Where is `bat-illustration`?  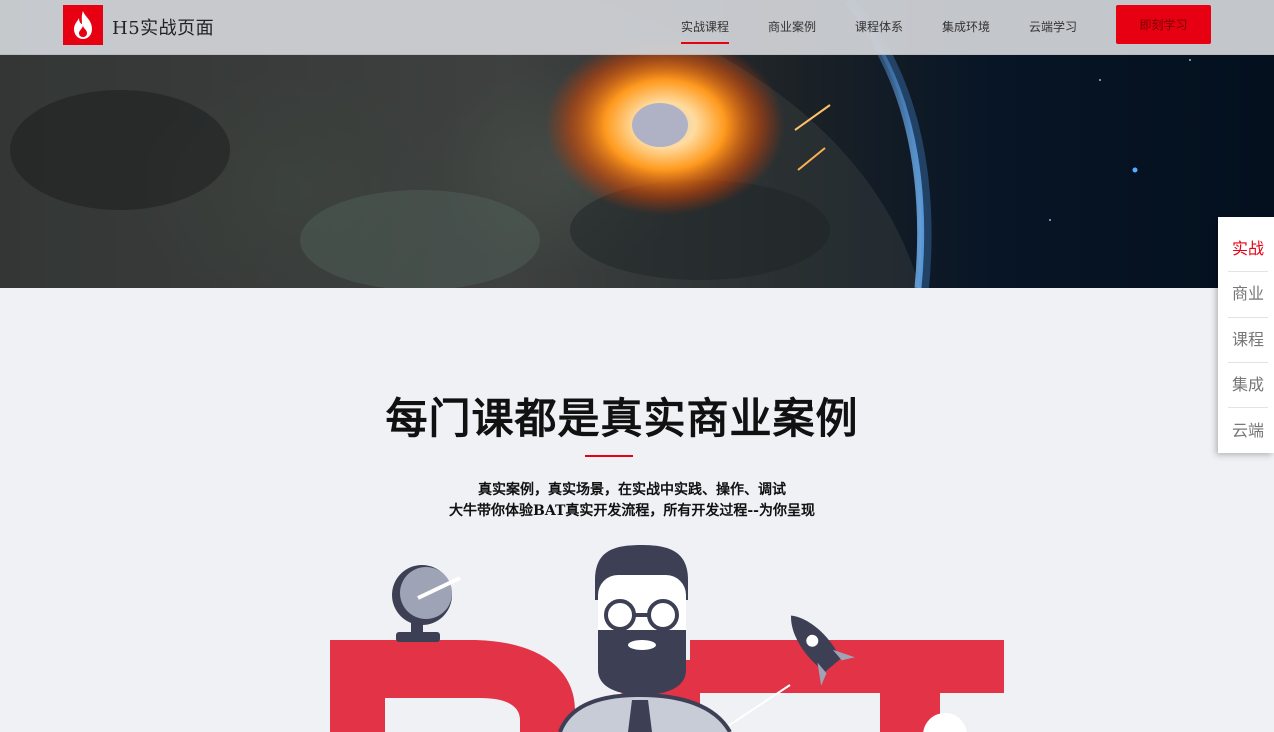
bat-illustration is located at coordinates (667, 638).